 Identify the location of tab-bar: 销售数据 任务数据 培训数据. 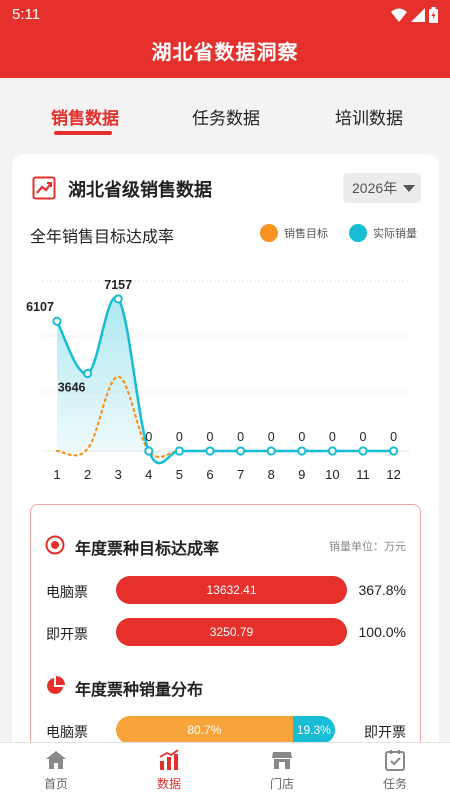
(225, 111).